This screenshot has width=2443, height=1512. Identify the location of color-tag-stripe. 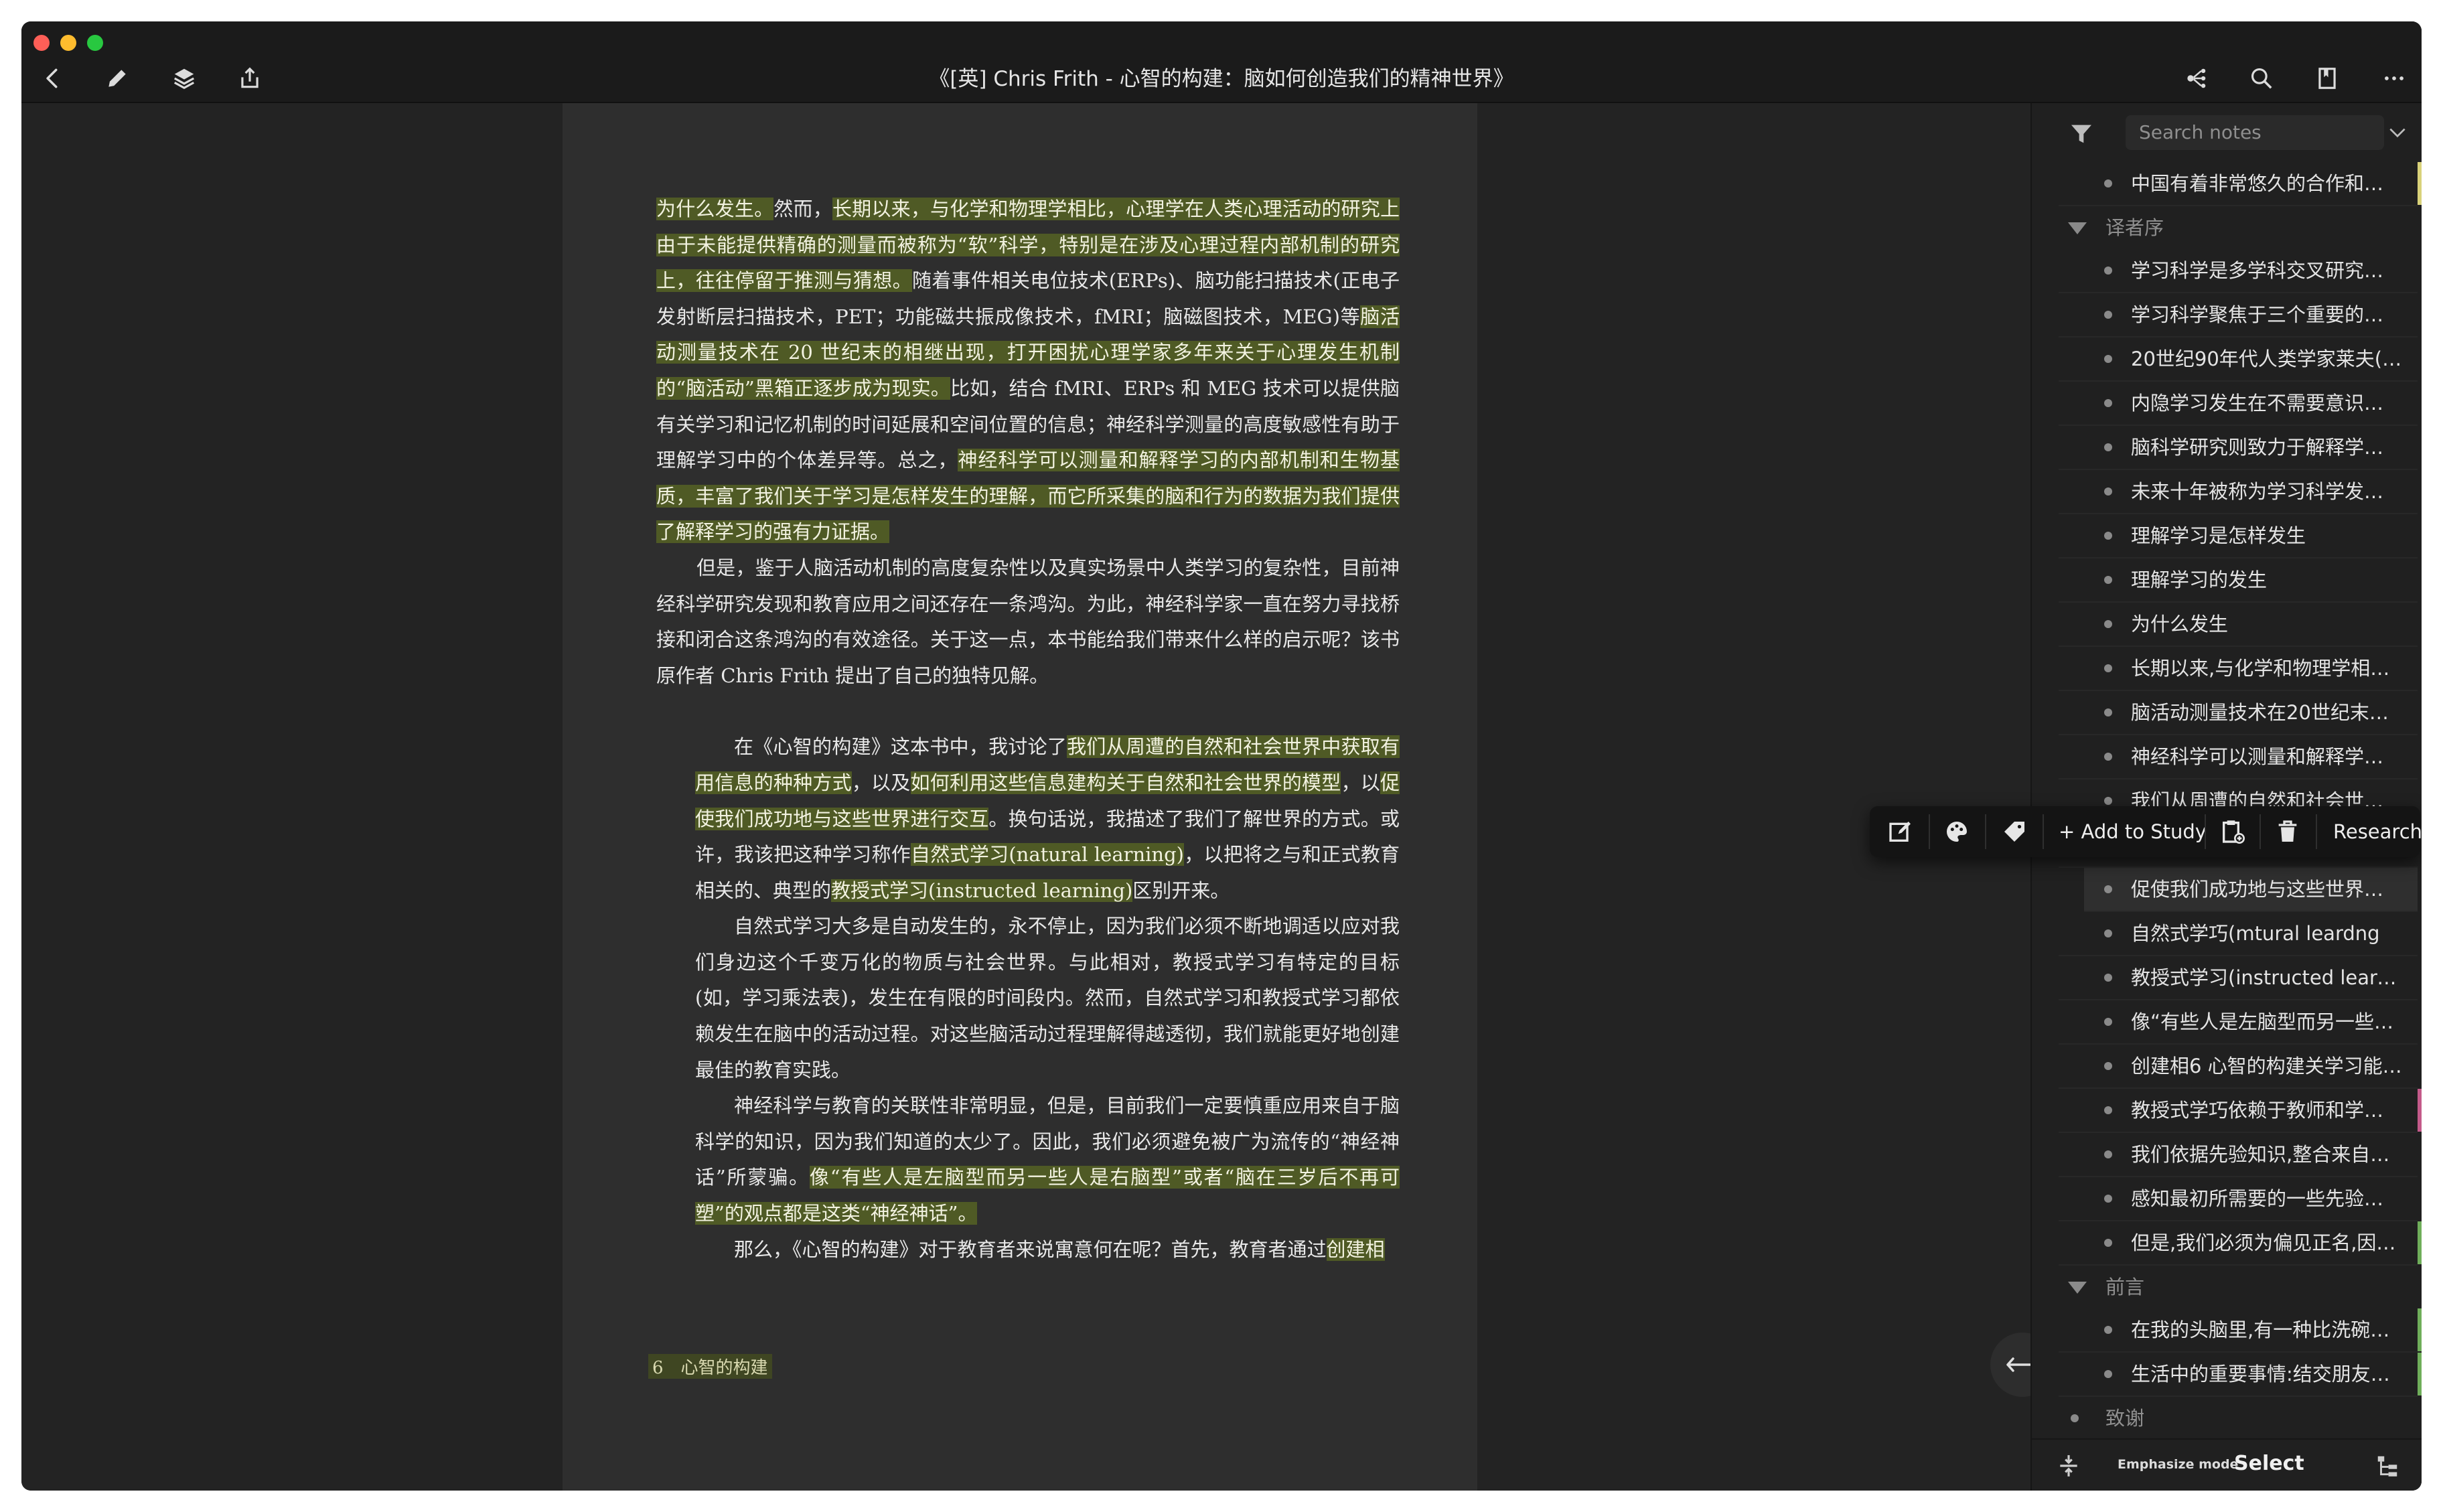
(2420, 1329).